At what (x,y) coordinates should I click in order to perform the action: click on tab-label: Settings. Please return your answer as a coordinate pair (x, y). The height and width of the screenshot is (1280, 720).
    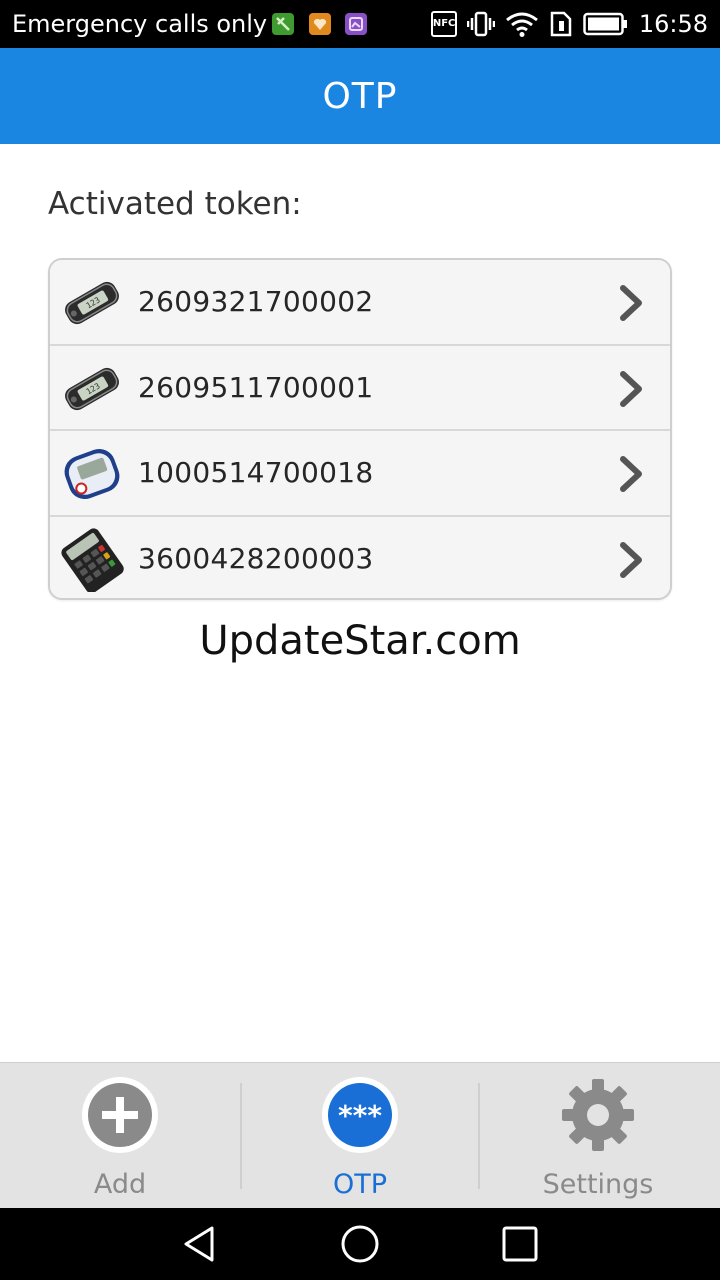
    Looking at the image, I should click on (598, 1184).